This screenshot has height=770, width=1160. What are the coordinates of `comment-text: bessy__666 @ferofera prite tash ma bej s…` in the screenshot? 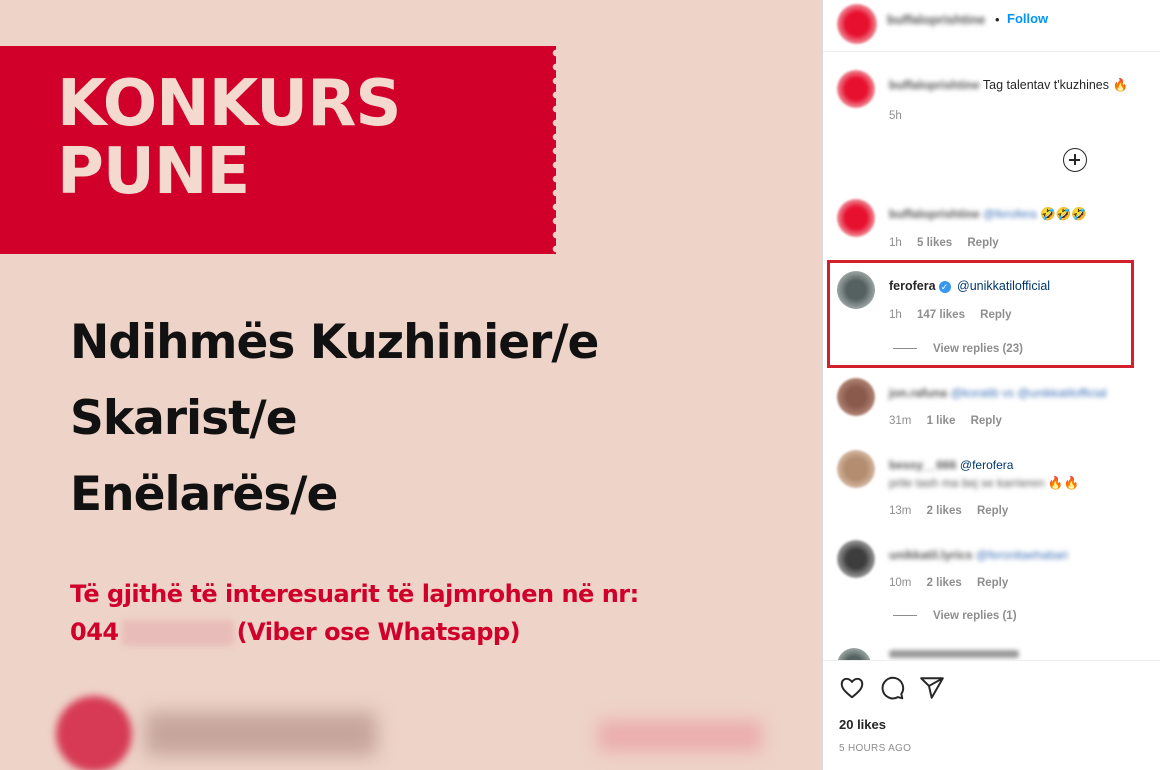 It's located at (1019, 474).